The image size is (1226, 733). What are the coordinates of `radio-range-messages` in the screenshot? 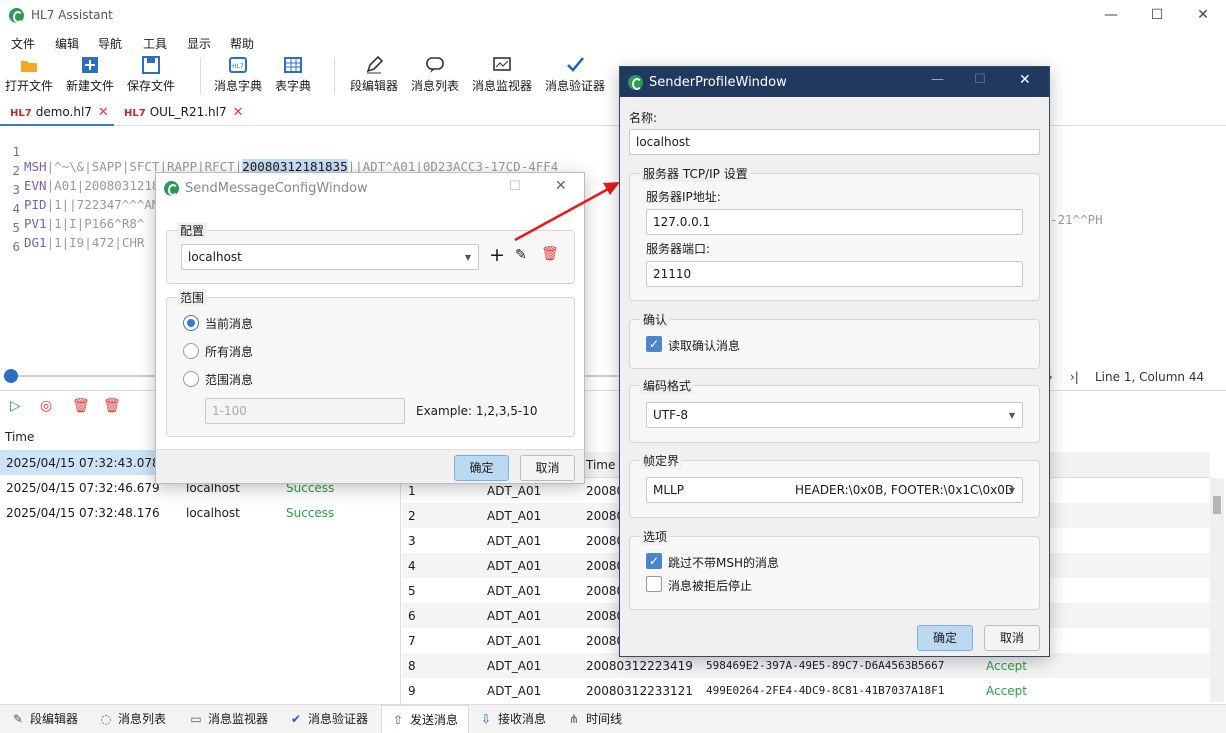 It's located at (191, 379).